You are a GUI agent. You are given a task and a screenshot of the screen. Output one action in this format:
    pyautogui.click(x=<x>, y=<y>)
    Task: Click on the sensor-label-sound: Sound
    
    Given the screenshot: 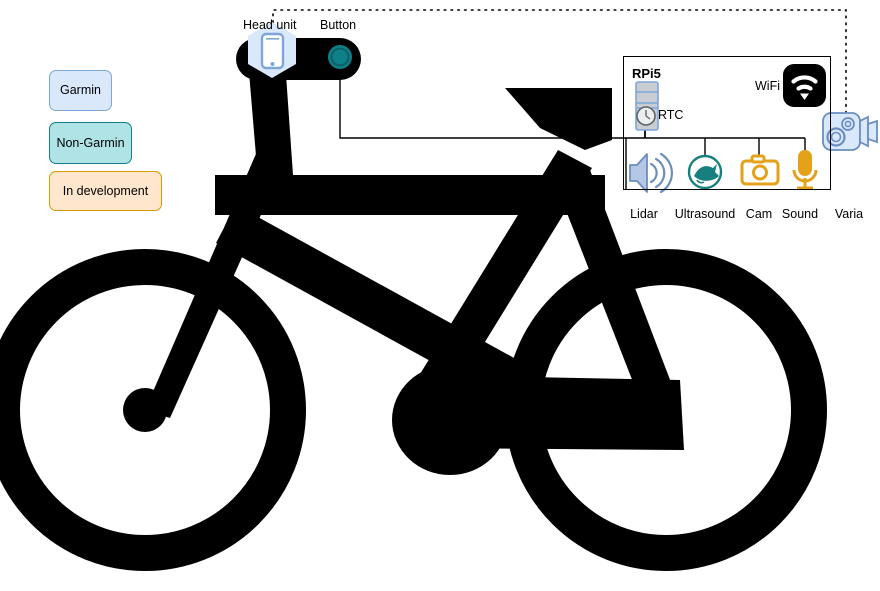 What is the action you would take?
    pyautogui.click(x=800, y=214)
    